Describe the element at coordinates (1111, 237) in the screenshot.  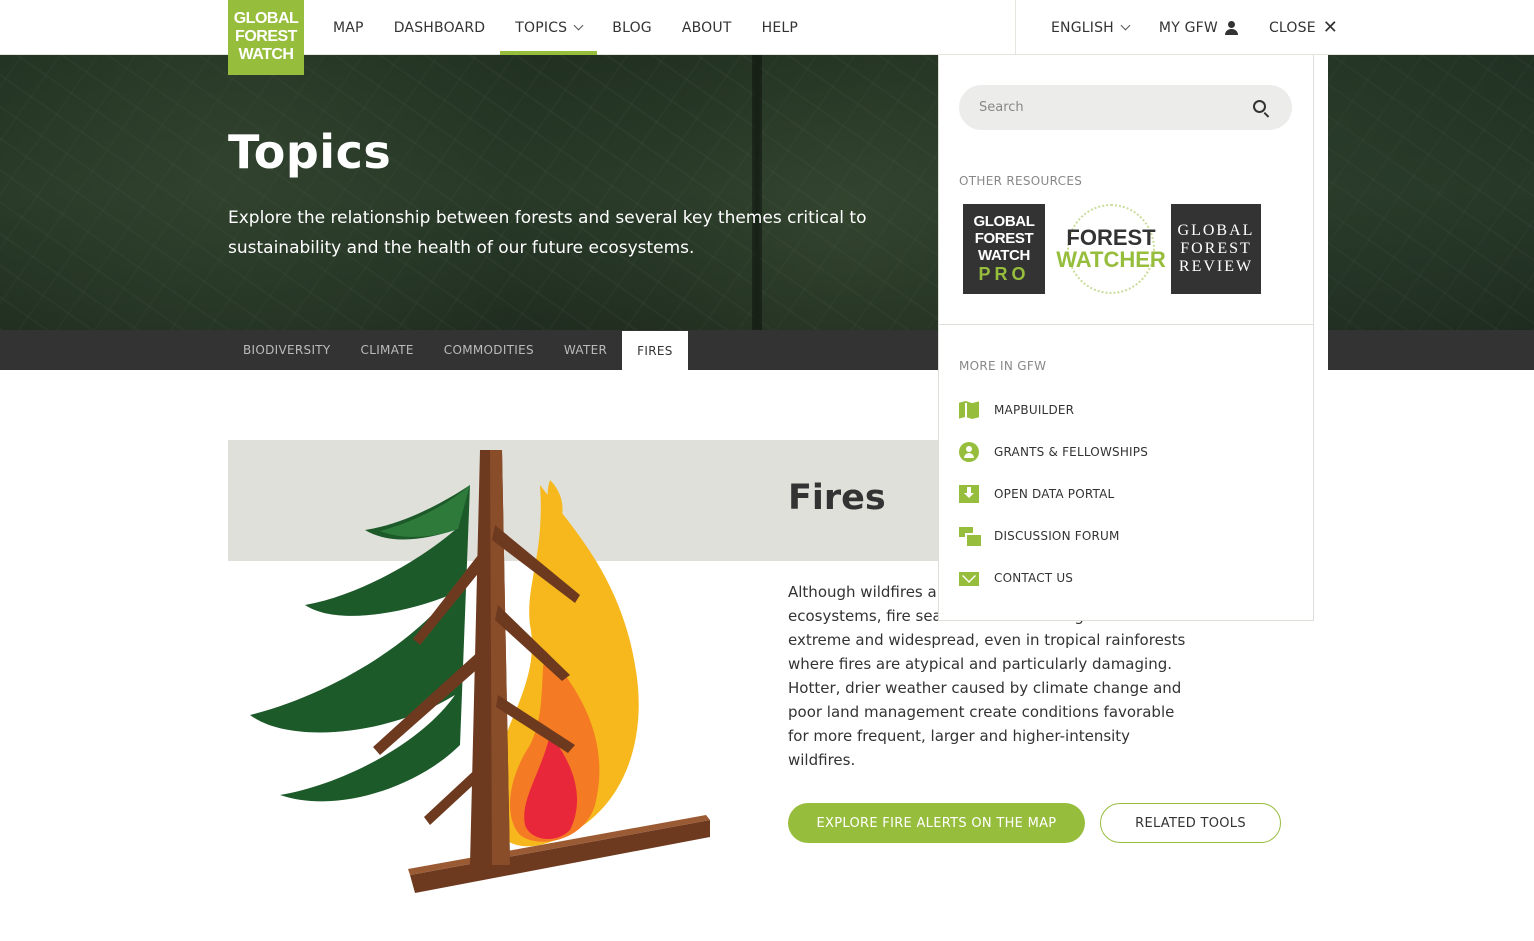
I see `watcher-logo-line: FOREST` at that location.